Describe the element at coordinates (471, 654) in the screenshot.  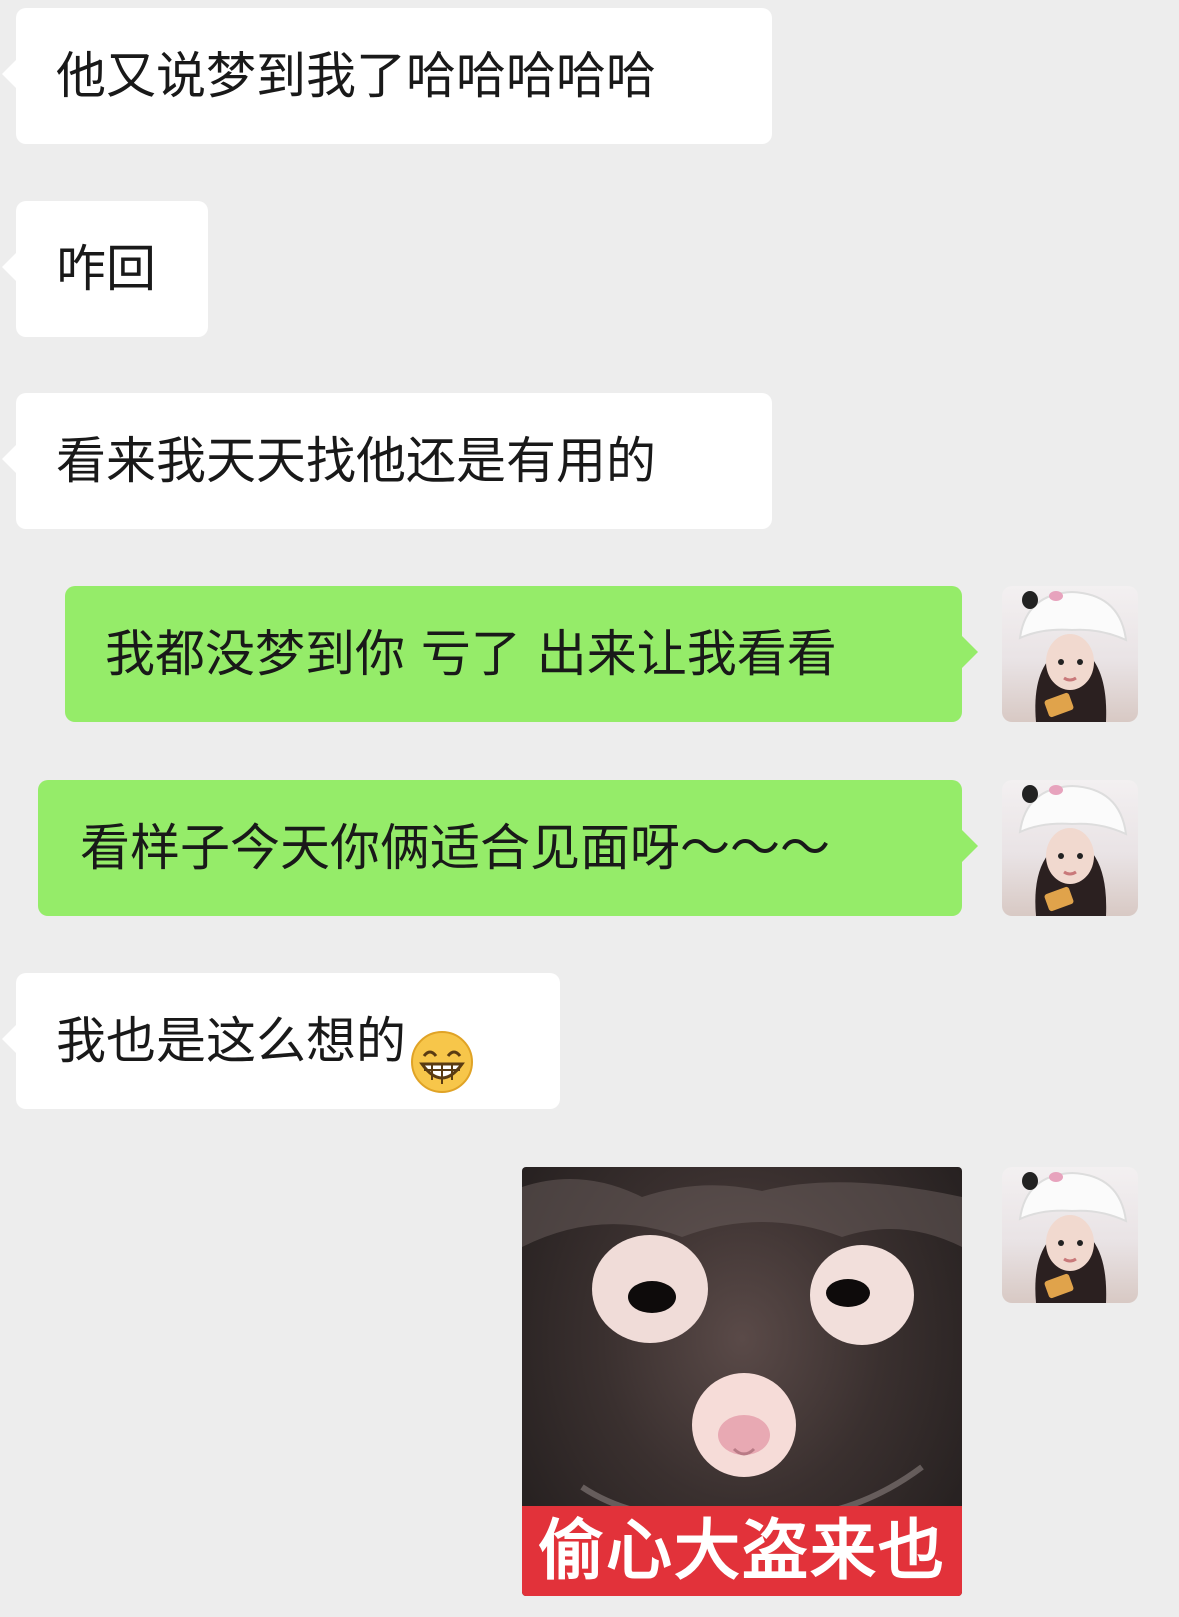
I see `message-text: 我都没梦到你 亏了 出来让我看看` at that location.